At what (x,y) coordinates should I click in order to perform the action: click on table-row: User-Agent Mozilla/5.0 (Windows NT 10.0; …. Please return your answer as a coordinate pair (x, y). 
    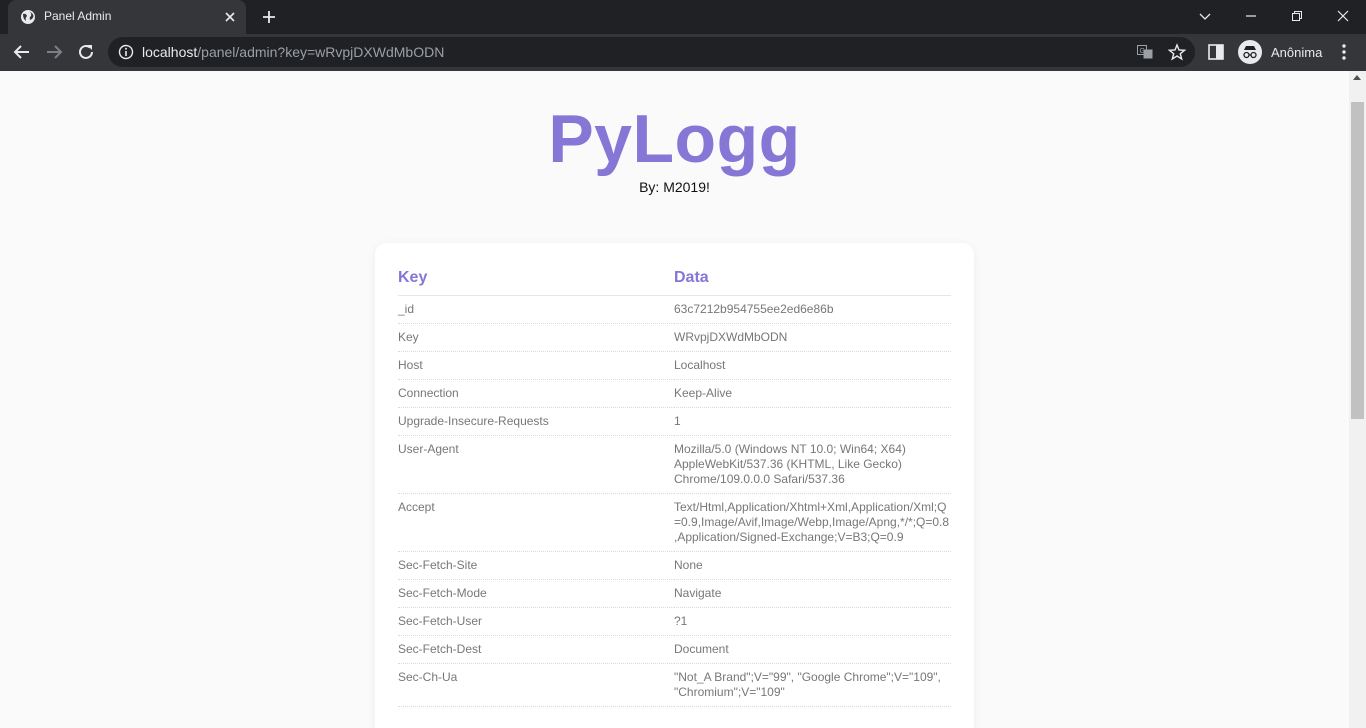
    Looking at the image, I should click on (674, 464).